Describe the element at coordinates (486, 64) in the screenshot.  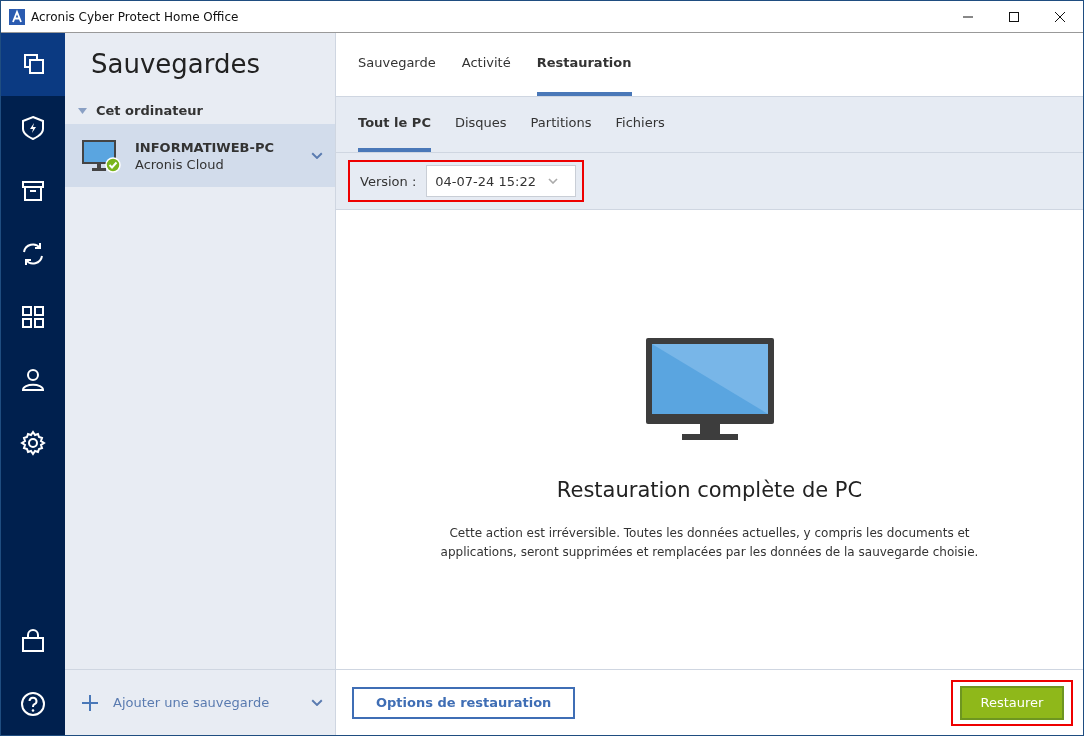
I see `tab: Activité` at that location.